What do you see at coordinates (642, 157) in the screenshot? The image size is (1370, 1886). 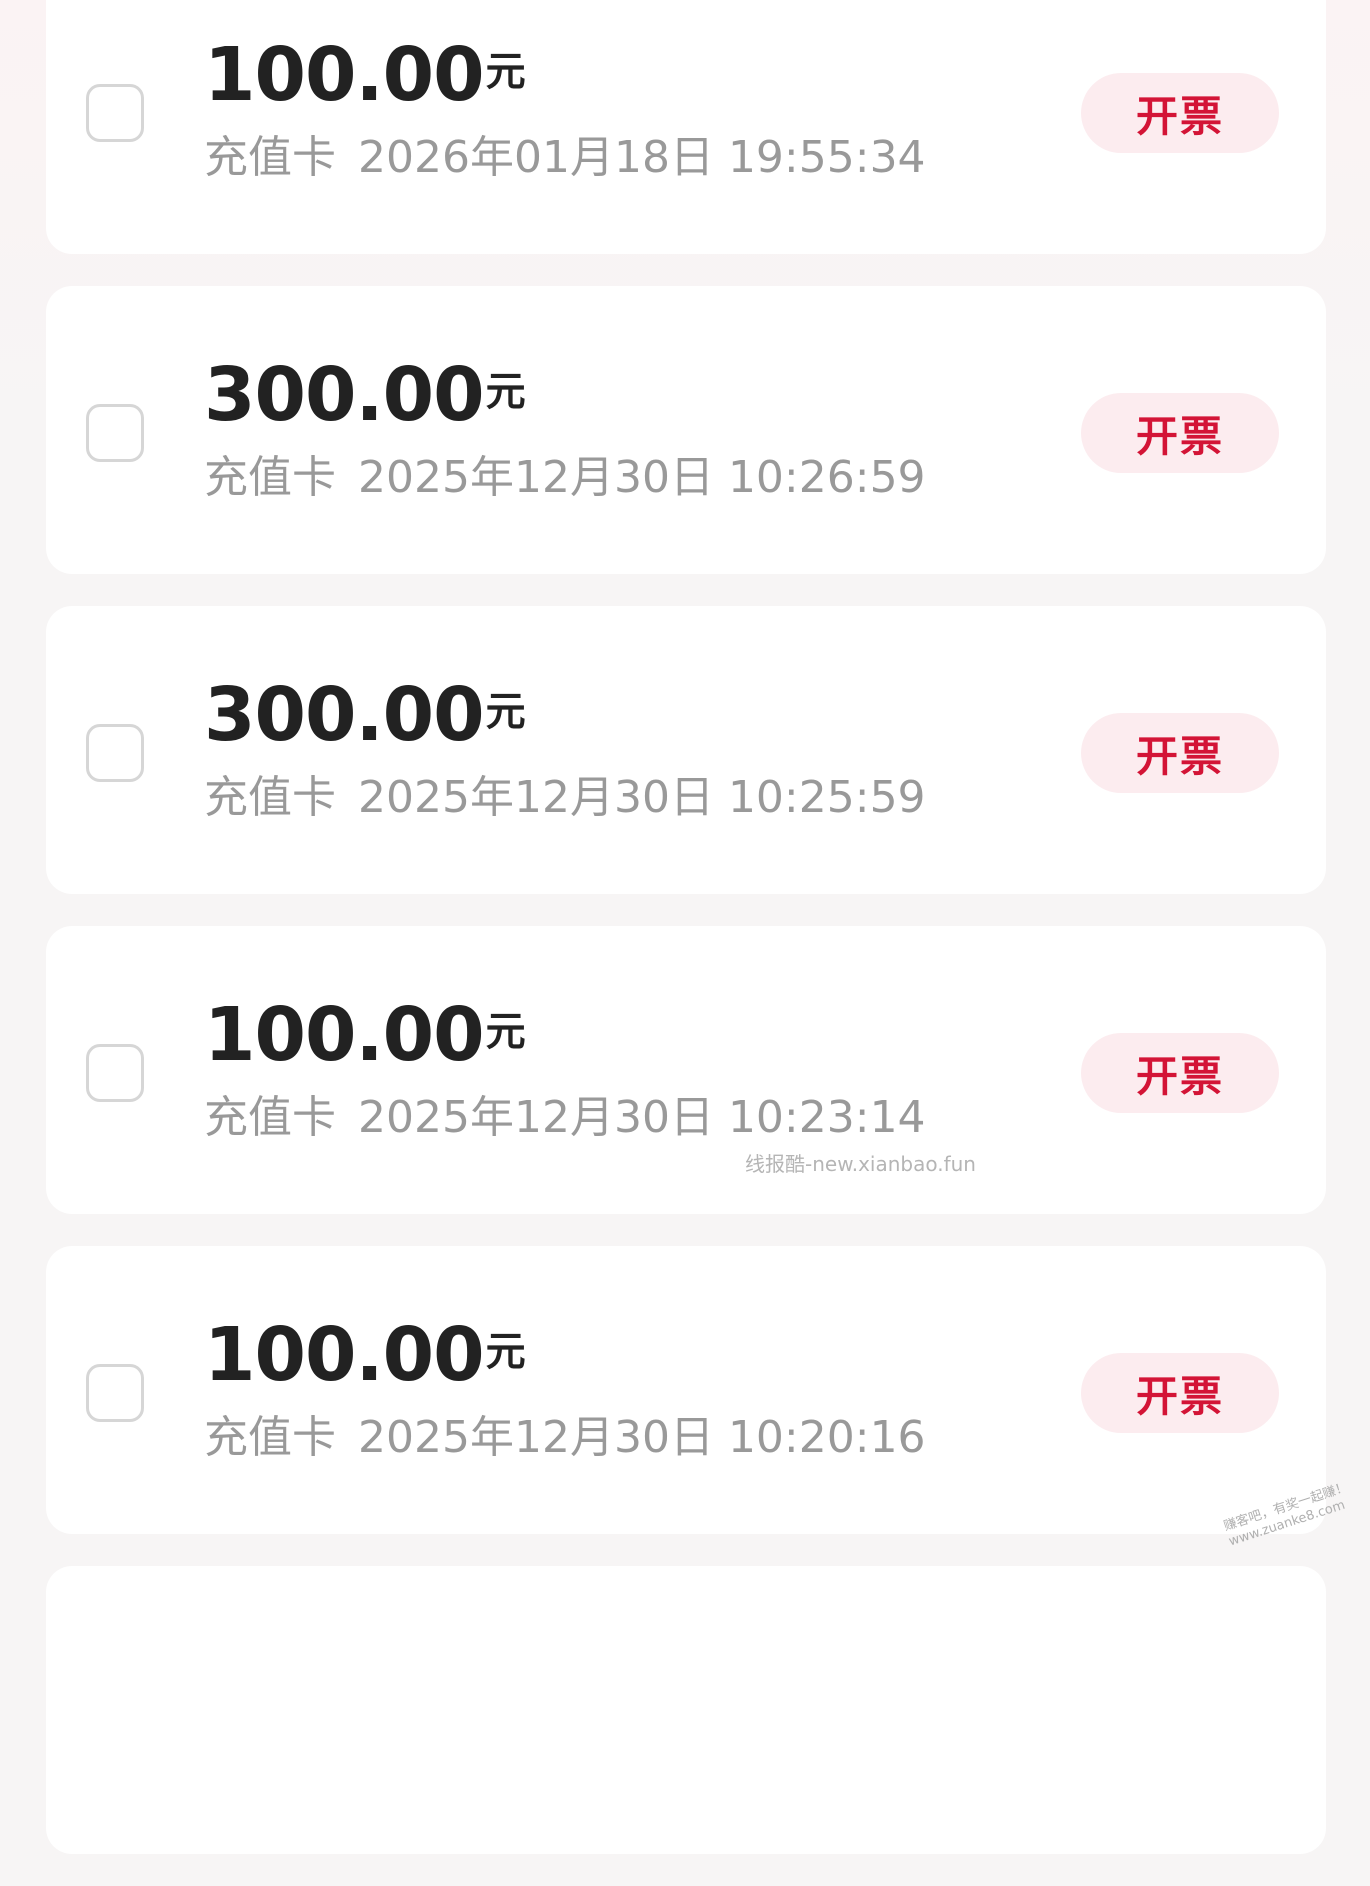 I see `record-time: 2026年01月18日 19:55:34` at bounding box center [642, 157].